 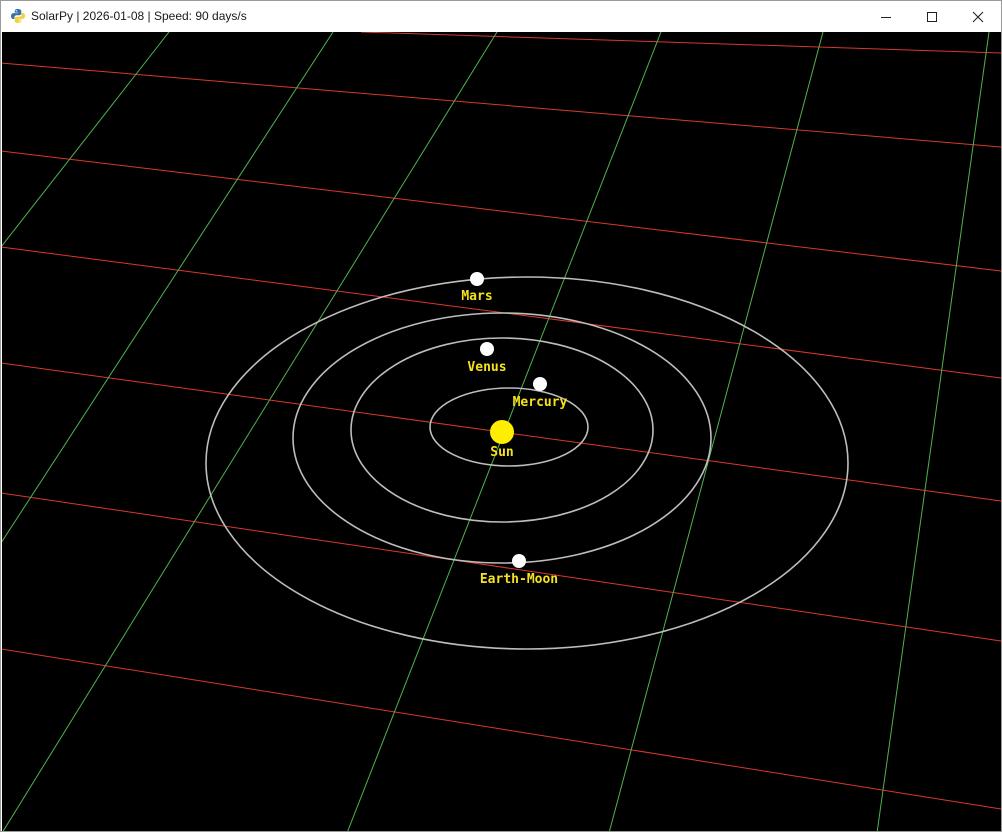 I want to click on python-snake-icon, so click(x=18, y=16).